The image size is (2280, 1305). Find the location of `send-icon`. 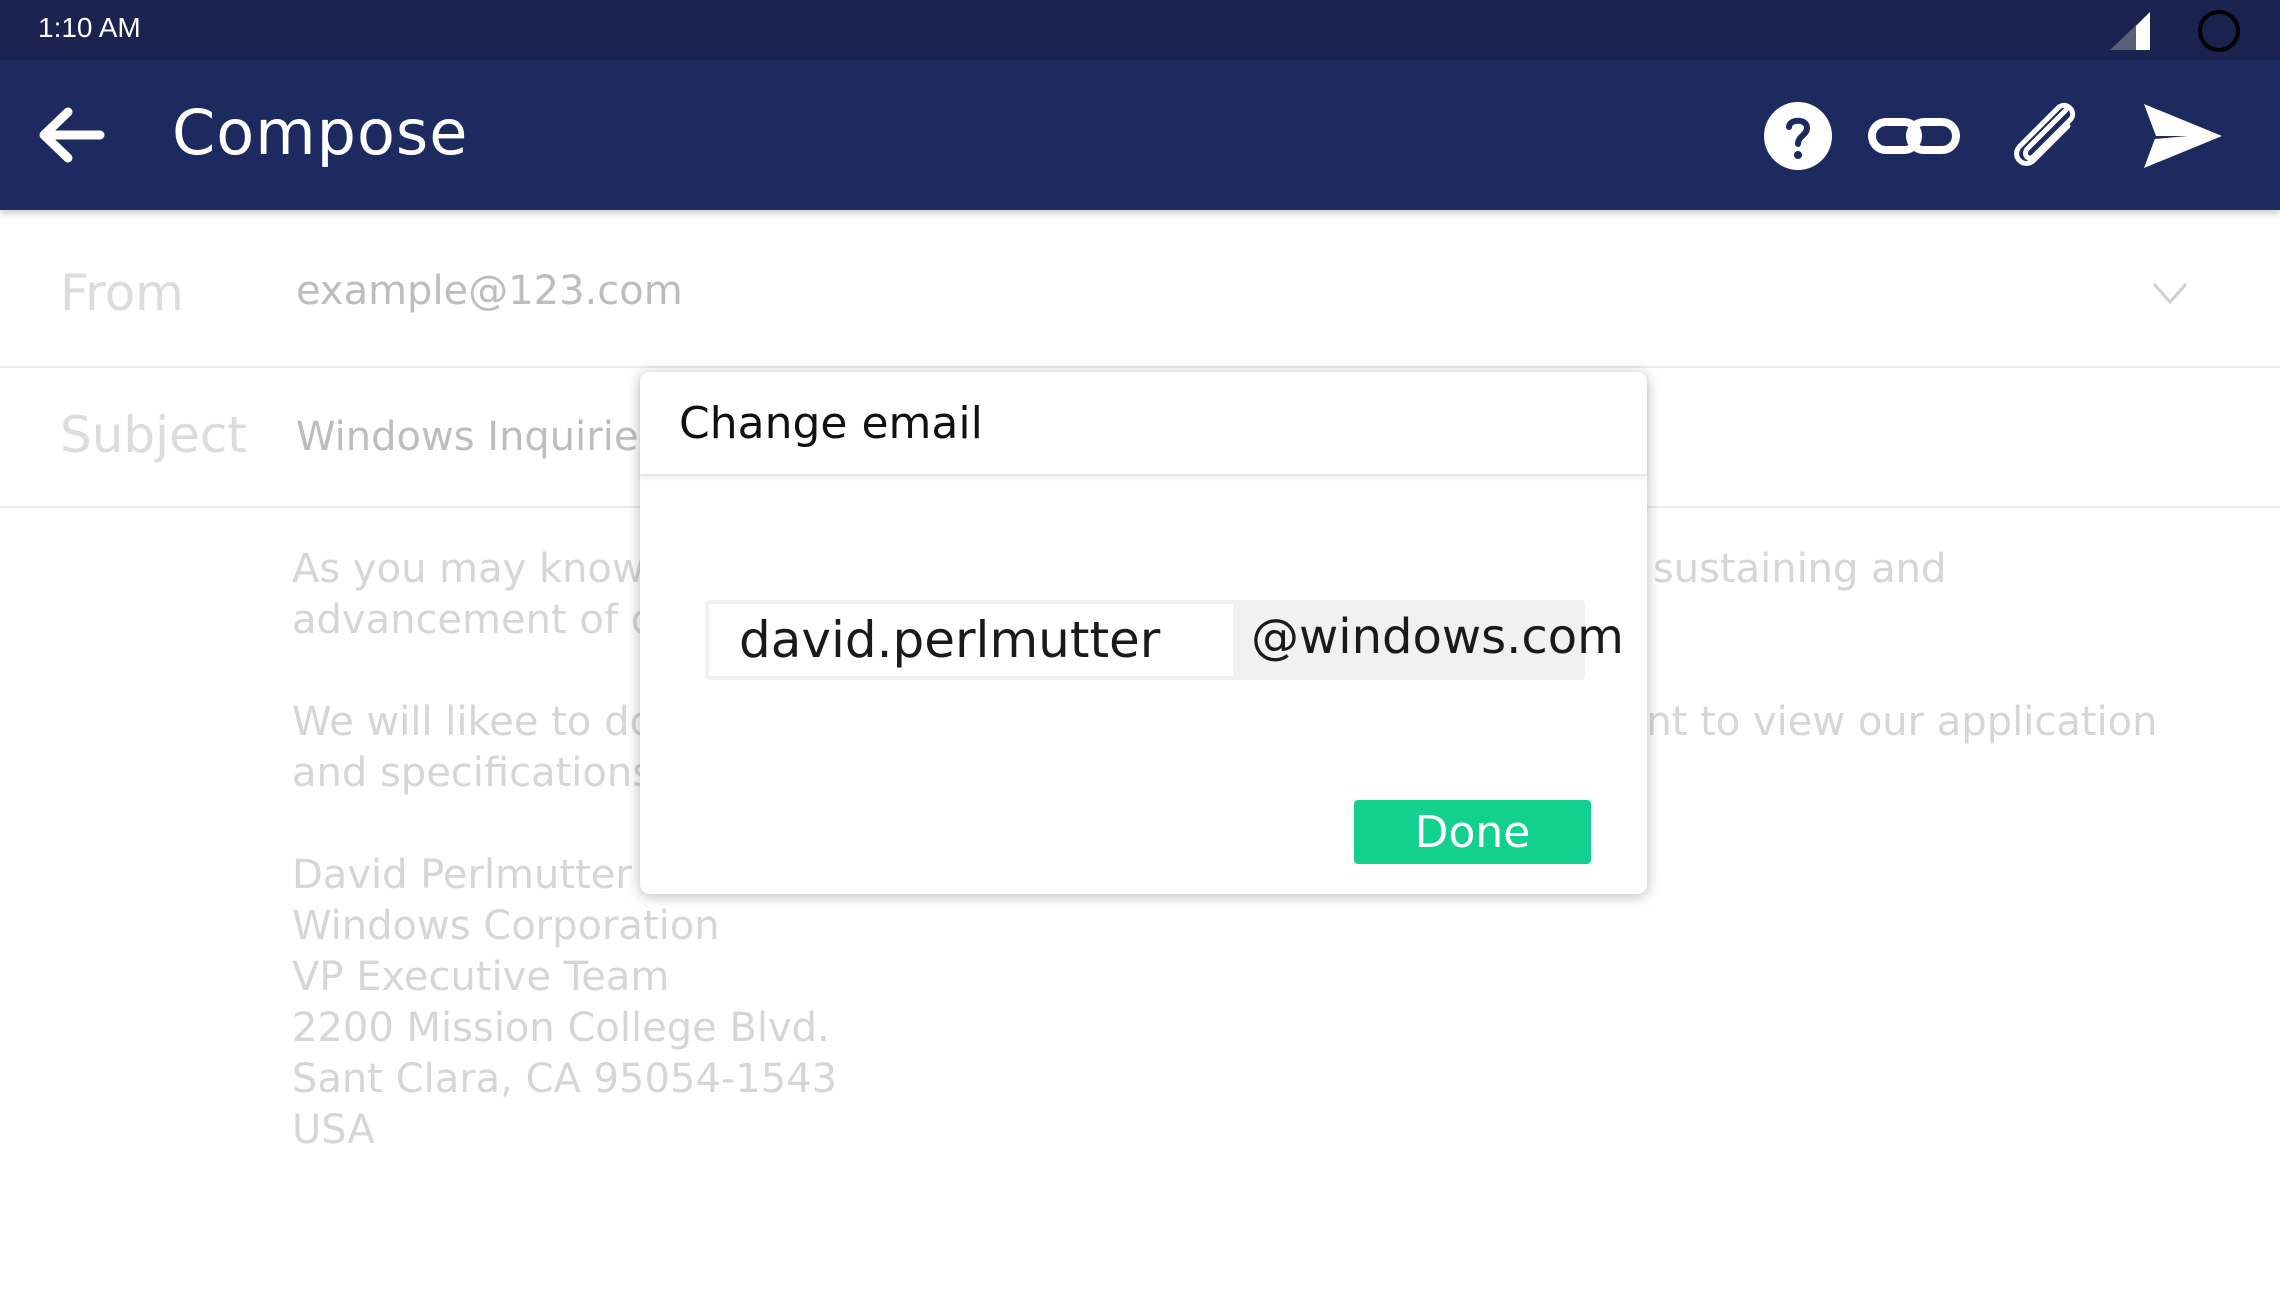

send-icon is located at coordinates (2182, 136).